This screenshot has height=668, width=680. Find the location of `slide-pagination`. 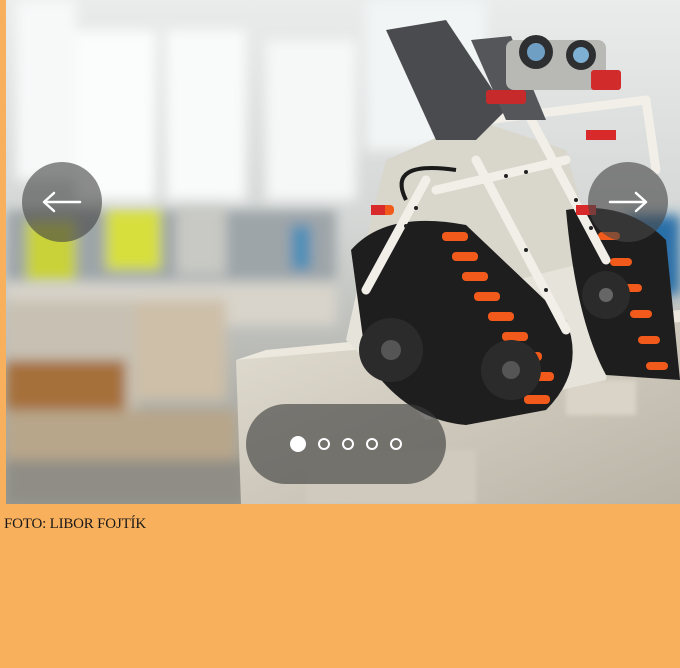

slide-pagination is located at coordinates (346, 444).